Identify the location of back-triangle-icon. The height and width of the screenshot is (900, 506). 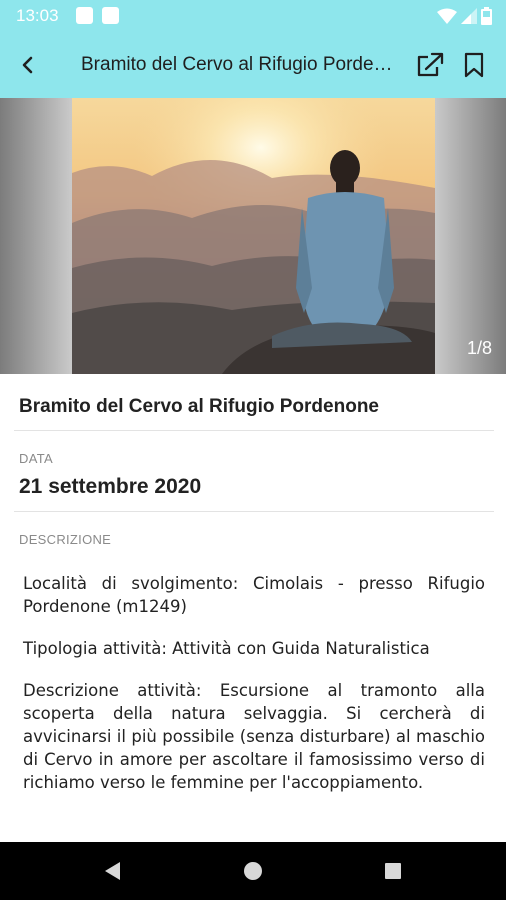
(112, 871).